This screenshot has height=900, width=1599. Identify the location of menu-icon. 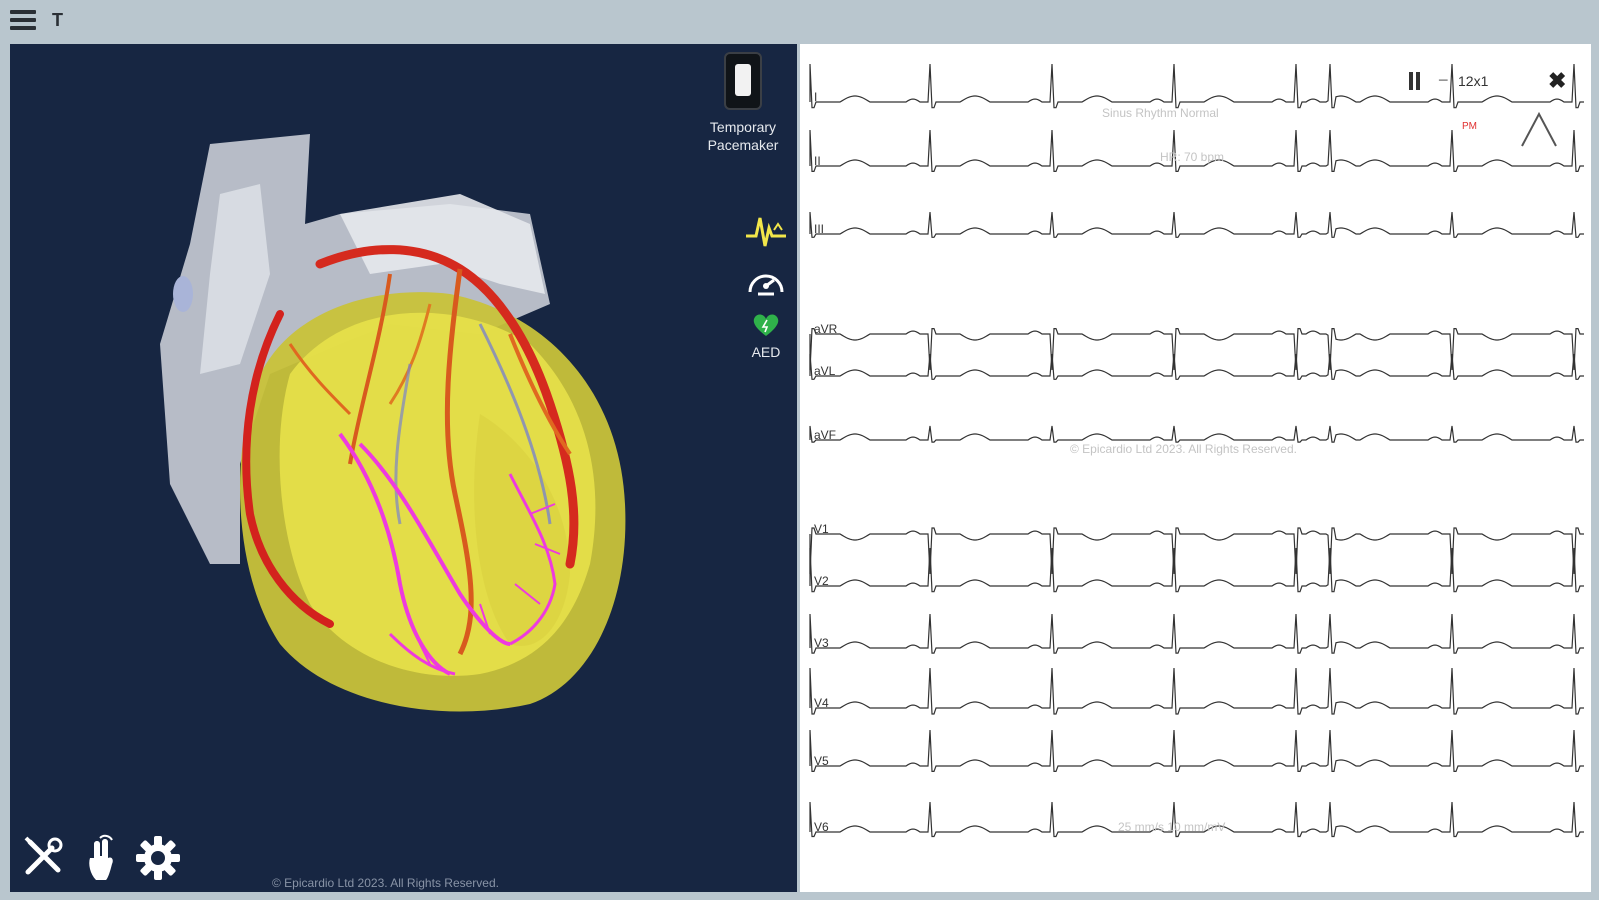
(23, 21).